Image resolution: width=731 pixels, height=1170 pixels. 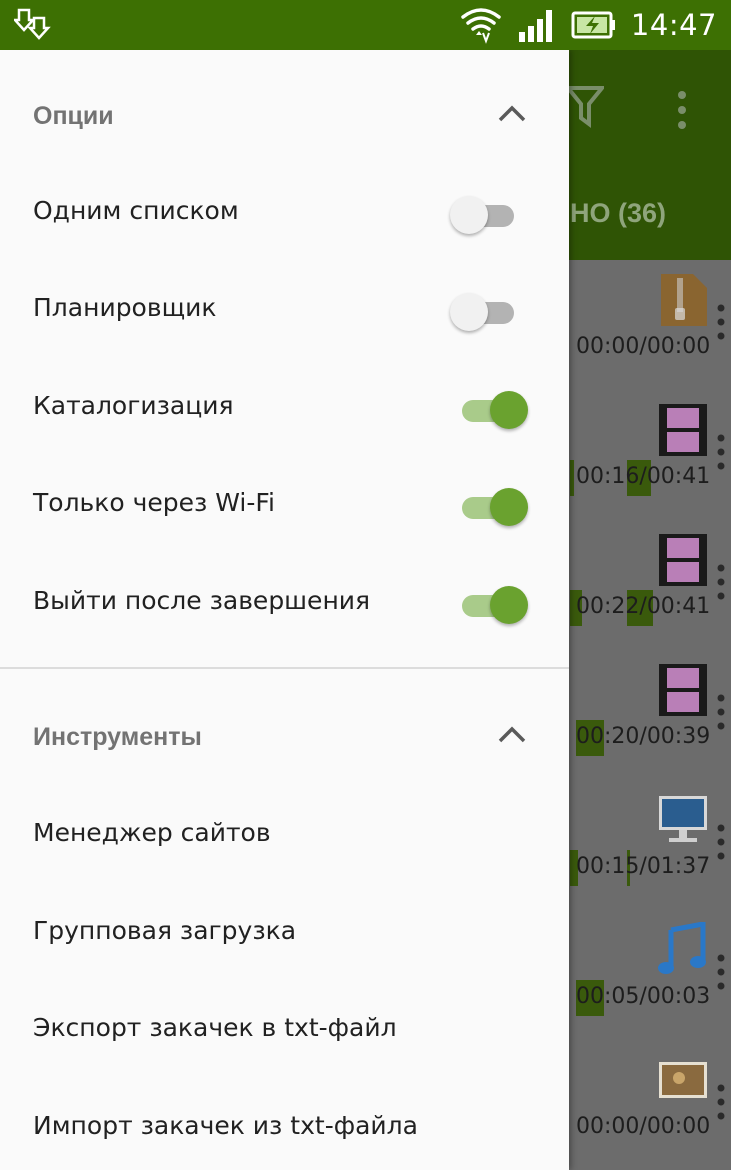 I want to click on progress-fill, so click(x=572, y=478).